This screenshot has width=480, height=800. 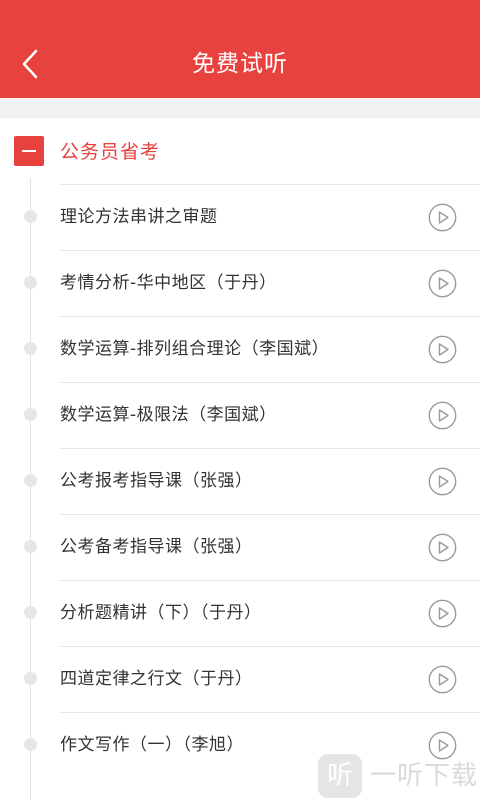 I want to click on lesson-item: 公考备考指导课（张强）, so click(x=240, y=547).